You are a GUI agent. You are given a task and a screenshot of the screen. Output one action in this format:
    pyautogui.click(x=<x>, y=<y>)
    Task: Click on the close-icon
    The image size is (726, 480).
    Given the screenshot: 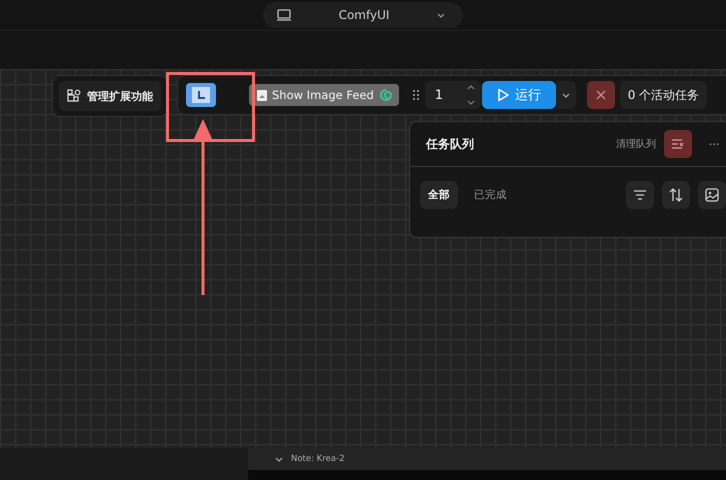 What is the action you would take?
    pyautogui.click(x=601, y=95)
    